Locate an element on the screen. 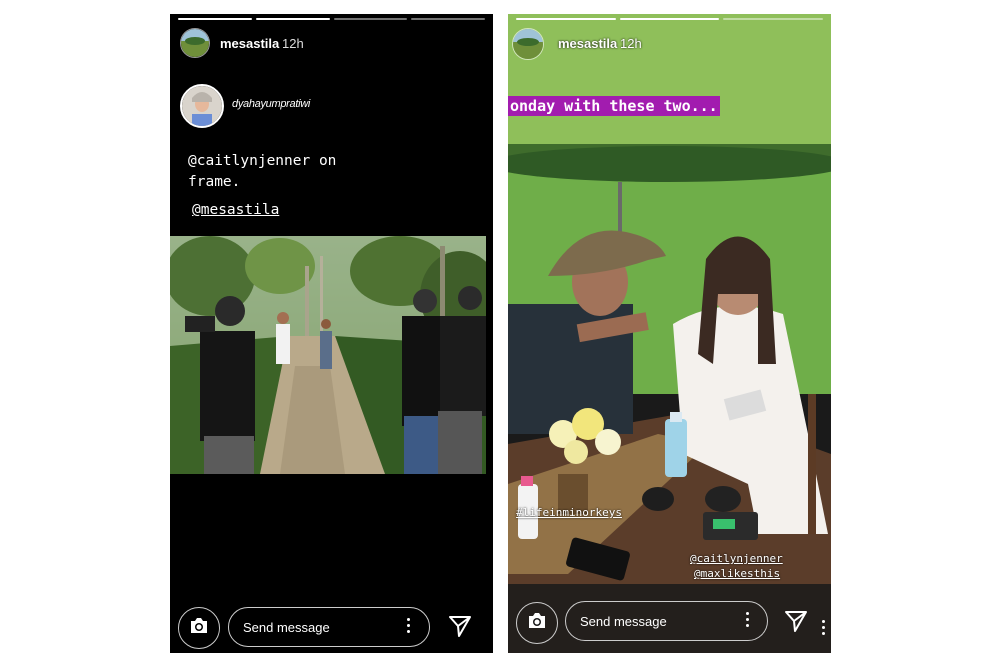 This screenshot has height=667, width=1000. reposted-username: dyahayumpratiwi is located at coordinates (271, 104).